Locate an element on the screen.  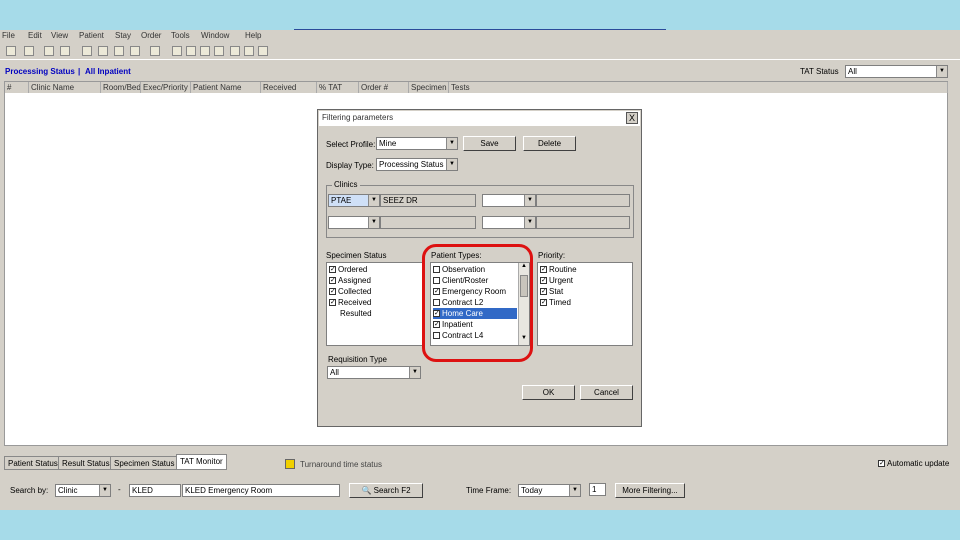
col-patient-name: Patient Name is located at coordinates (226, 87).